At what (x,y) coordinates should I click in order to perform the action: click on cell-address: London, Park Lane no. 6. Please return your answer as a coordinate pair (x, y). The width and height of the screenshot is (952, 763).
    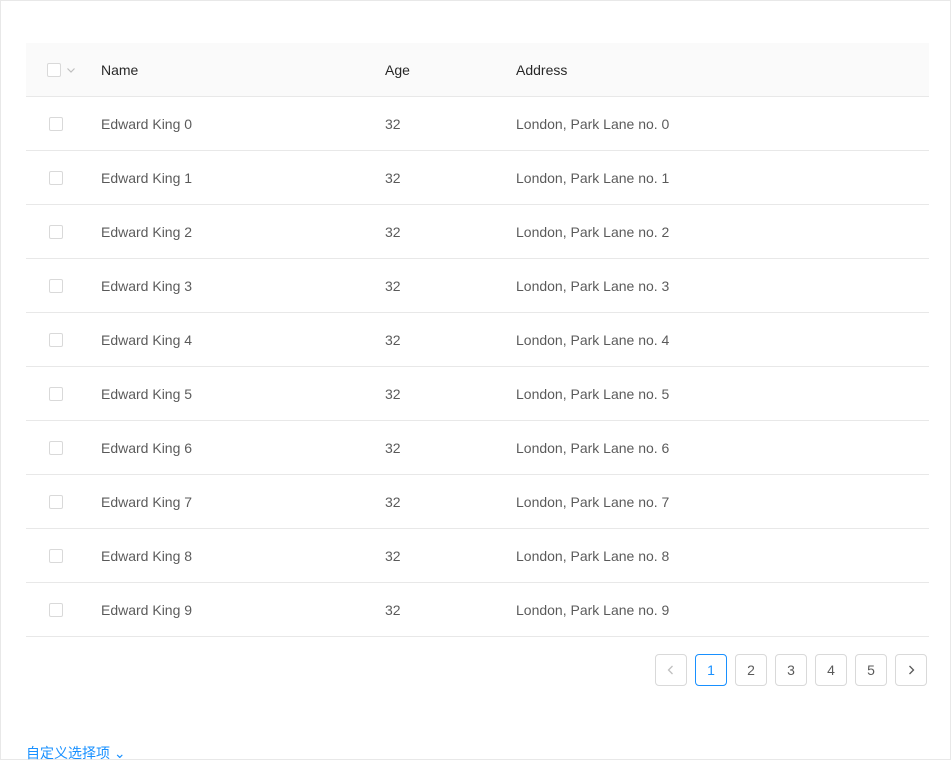
    Looking at the image, I should click on (593, 447).